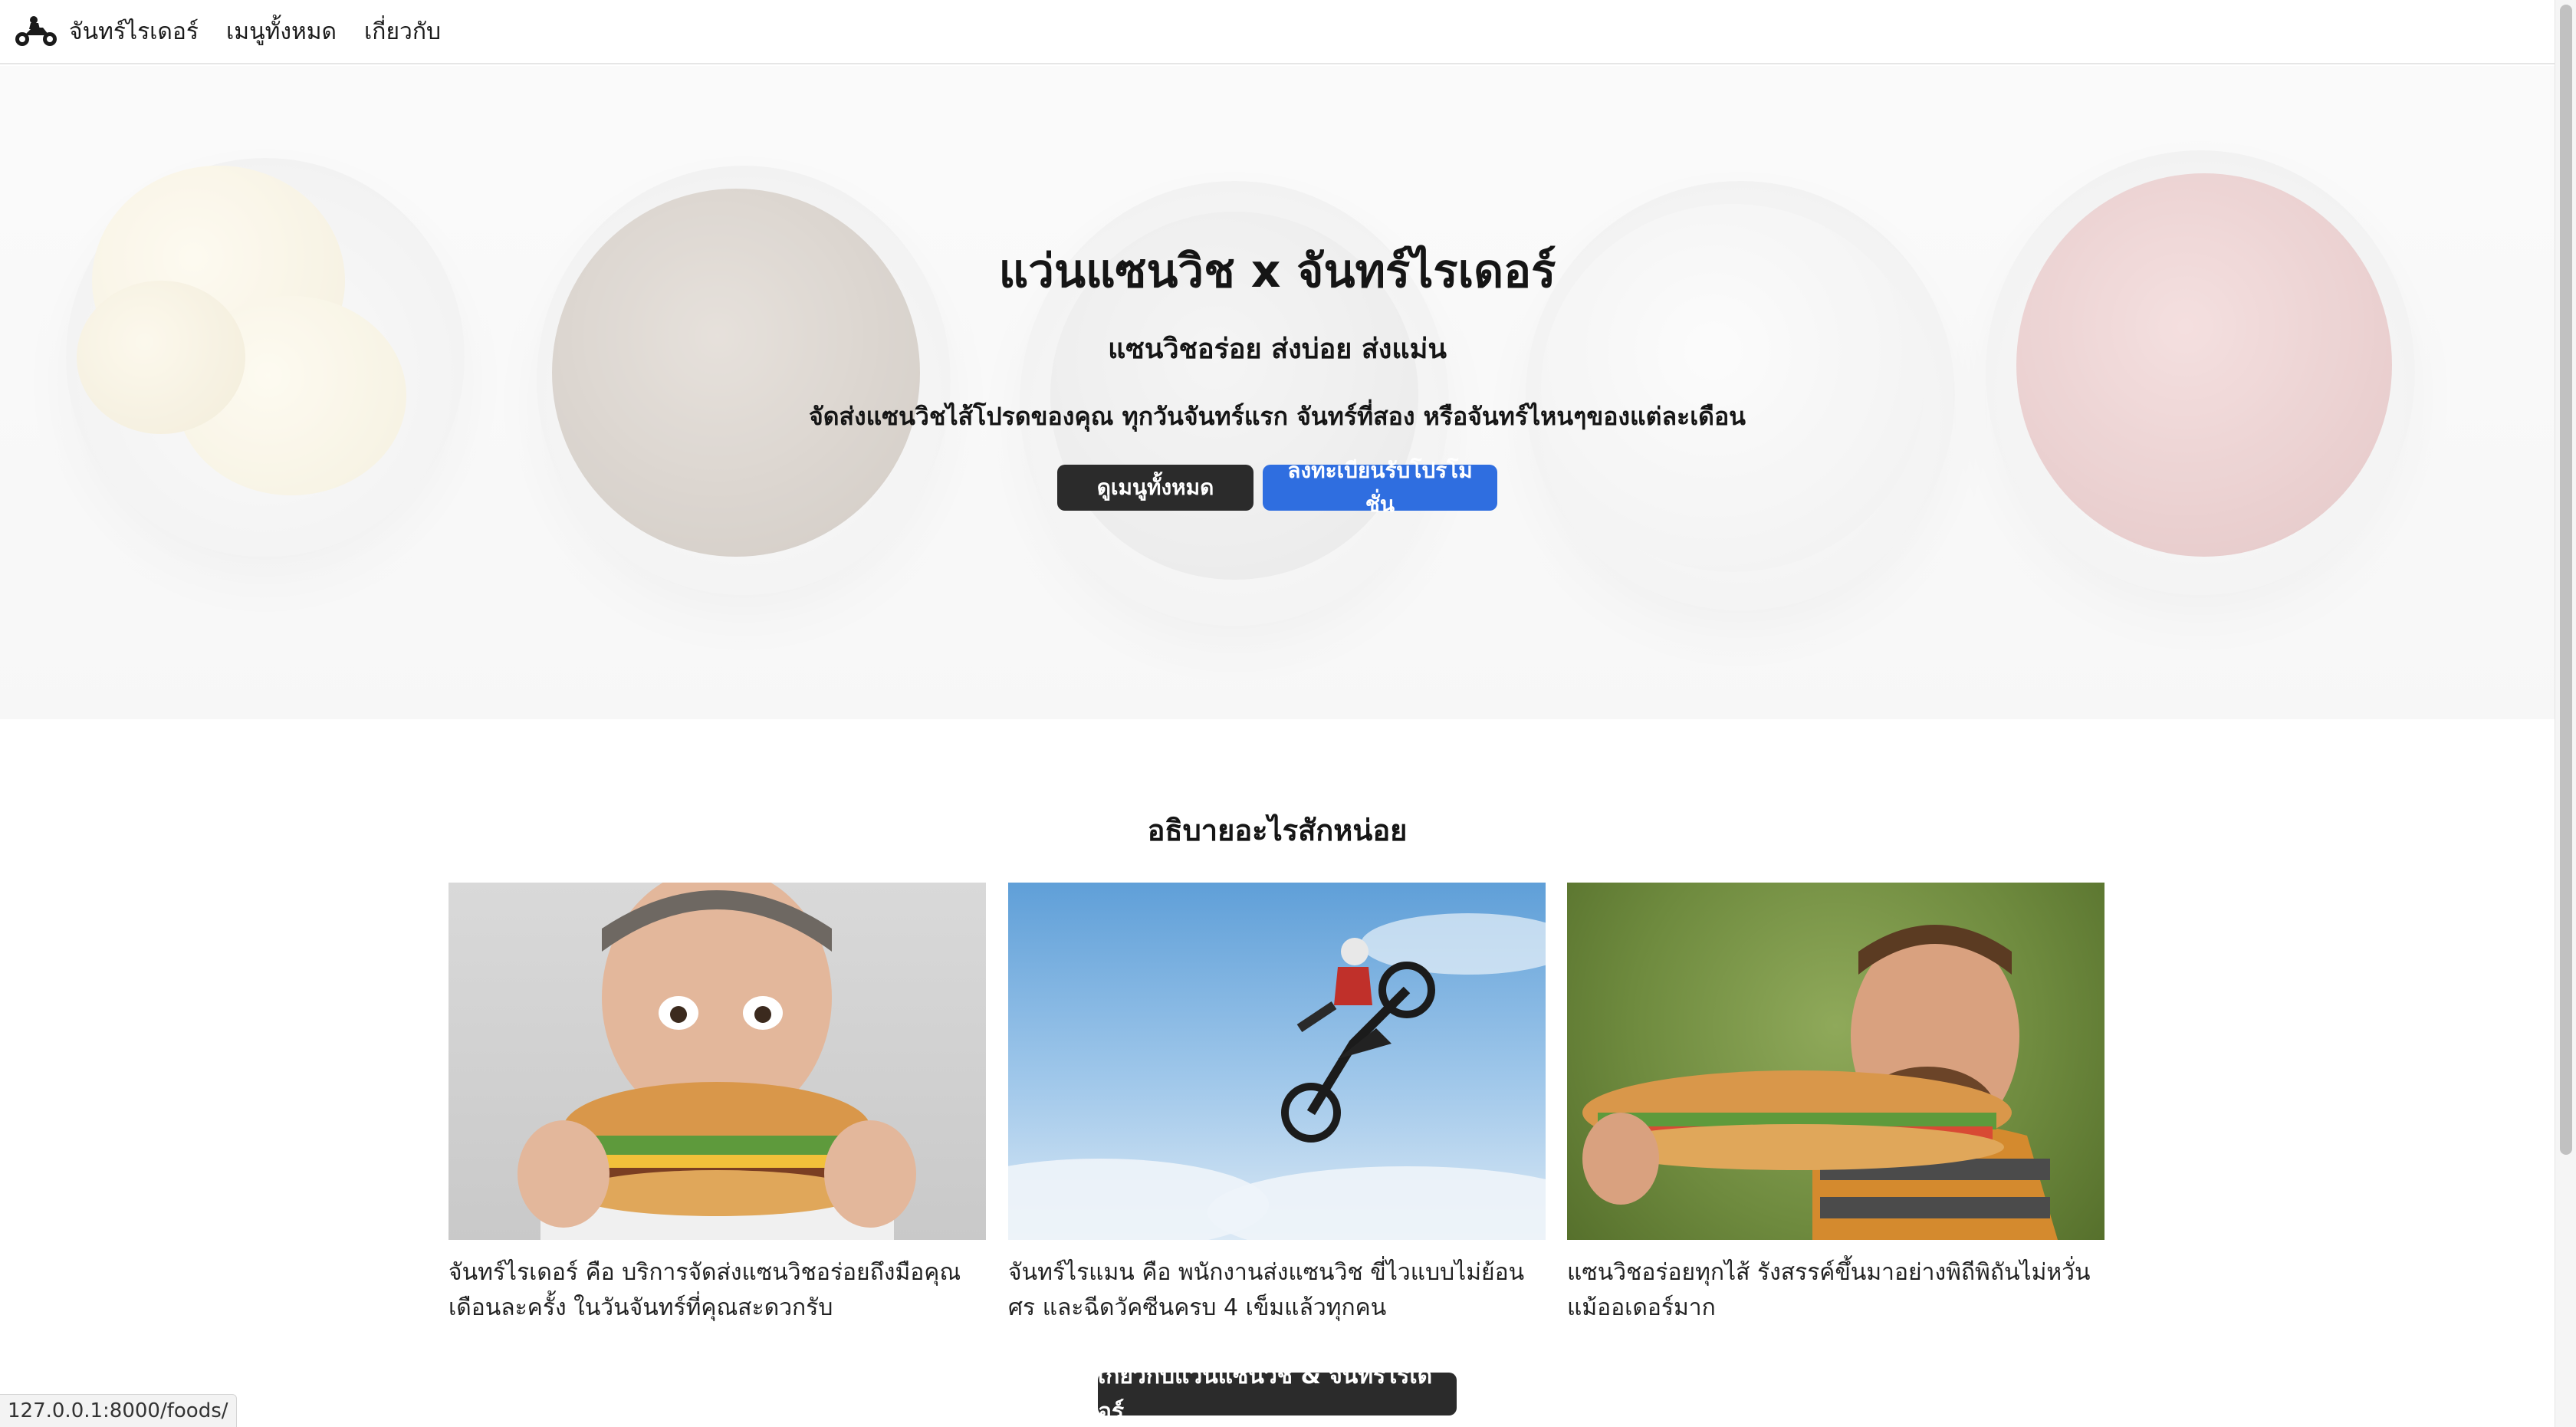  What do you see at coordinates (1278, 830) in the screenshot?
I see `about-section-title: อธิบายอะไรสักหน่อย` at bounding box center [1278, 830].